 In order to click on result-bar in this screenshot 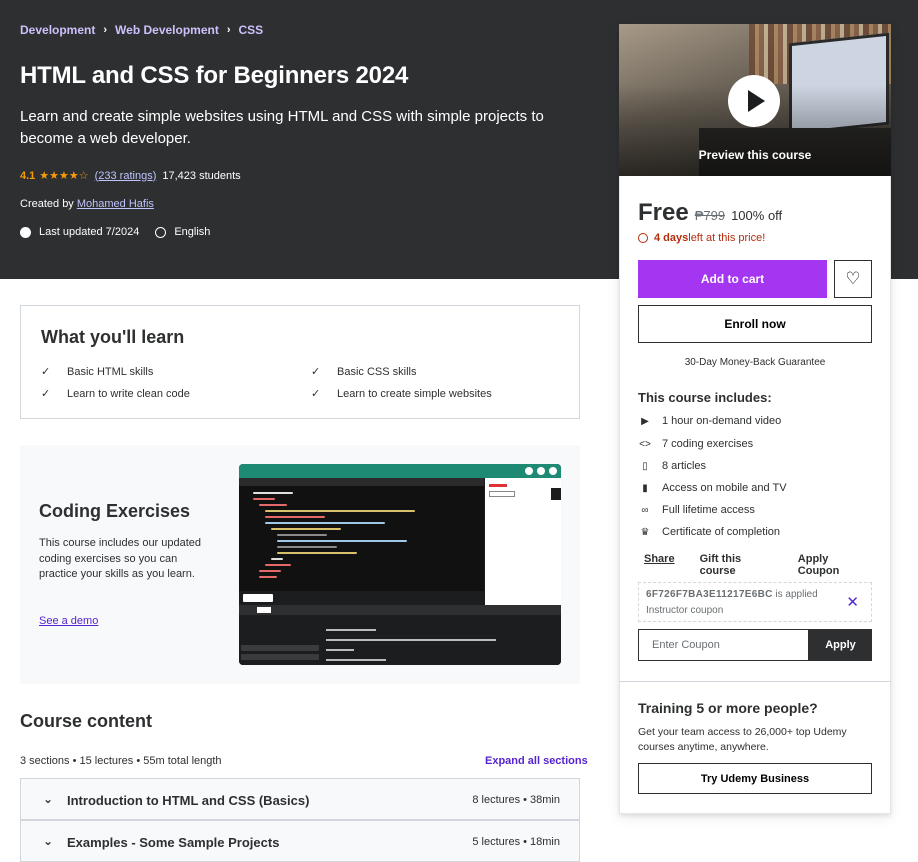, I will do `click(400, 610)`.